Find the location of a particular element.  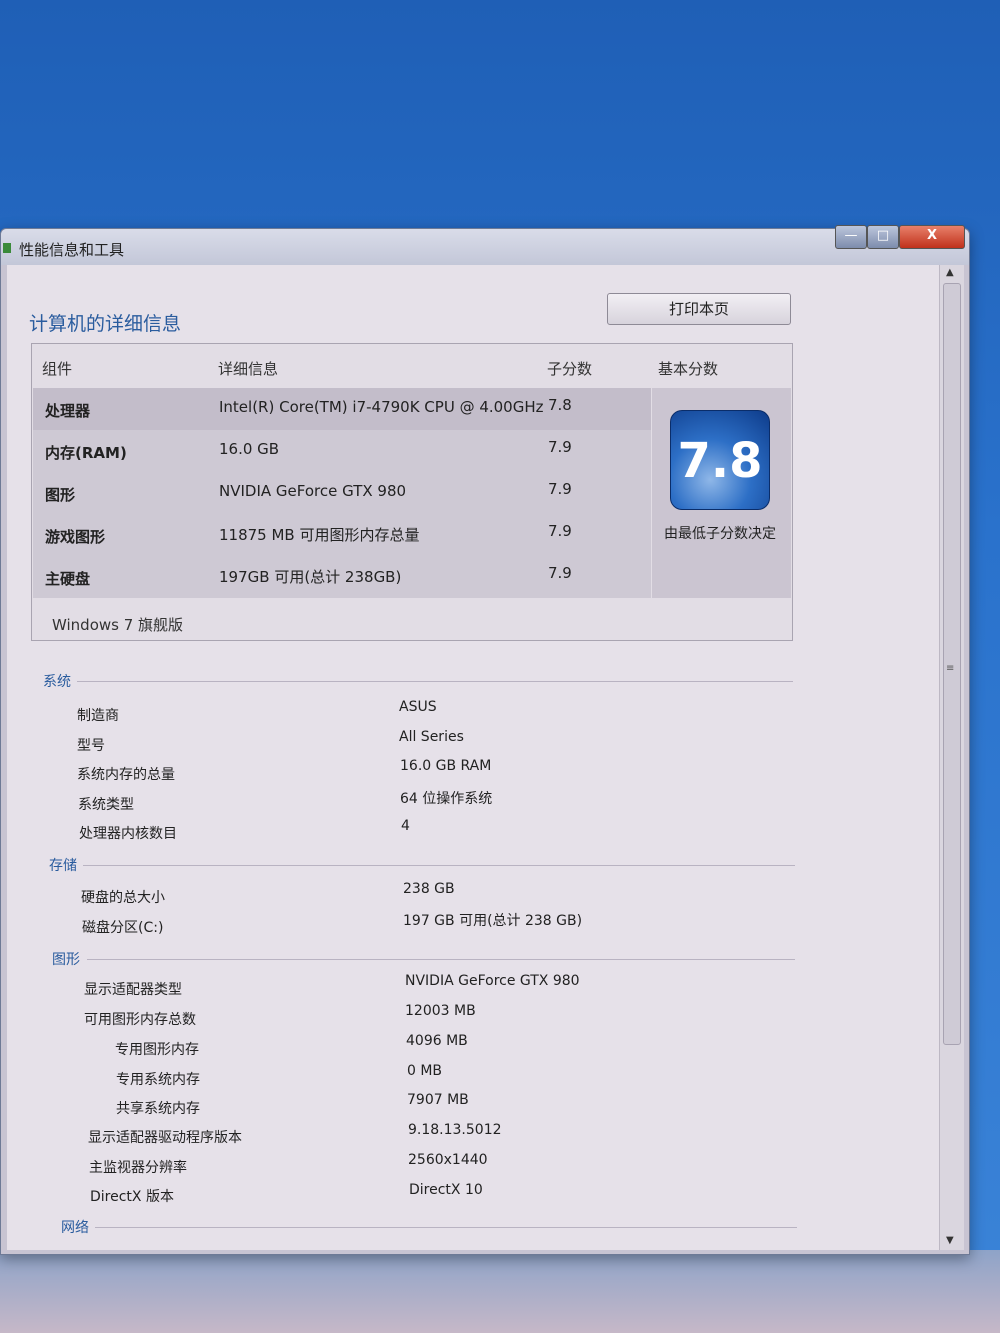

graphics-dedicated-system-value: 0 MB is located at coordinates (425, 1071).